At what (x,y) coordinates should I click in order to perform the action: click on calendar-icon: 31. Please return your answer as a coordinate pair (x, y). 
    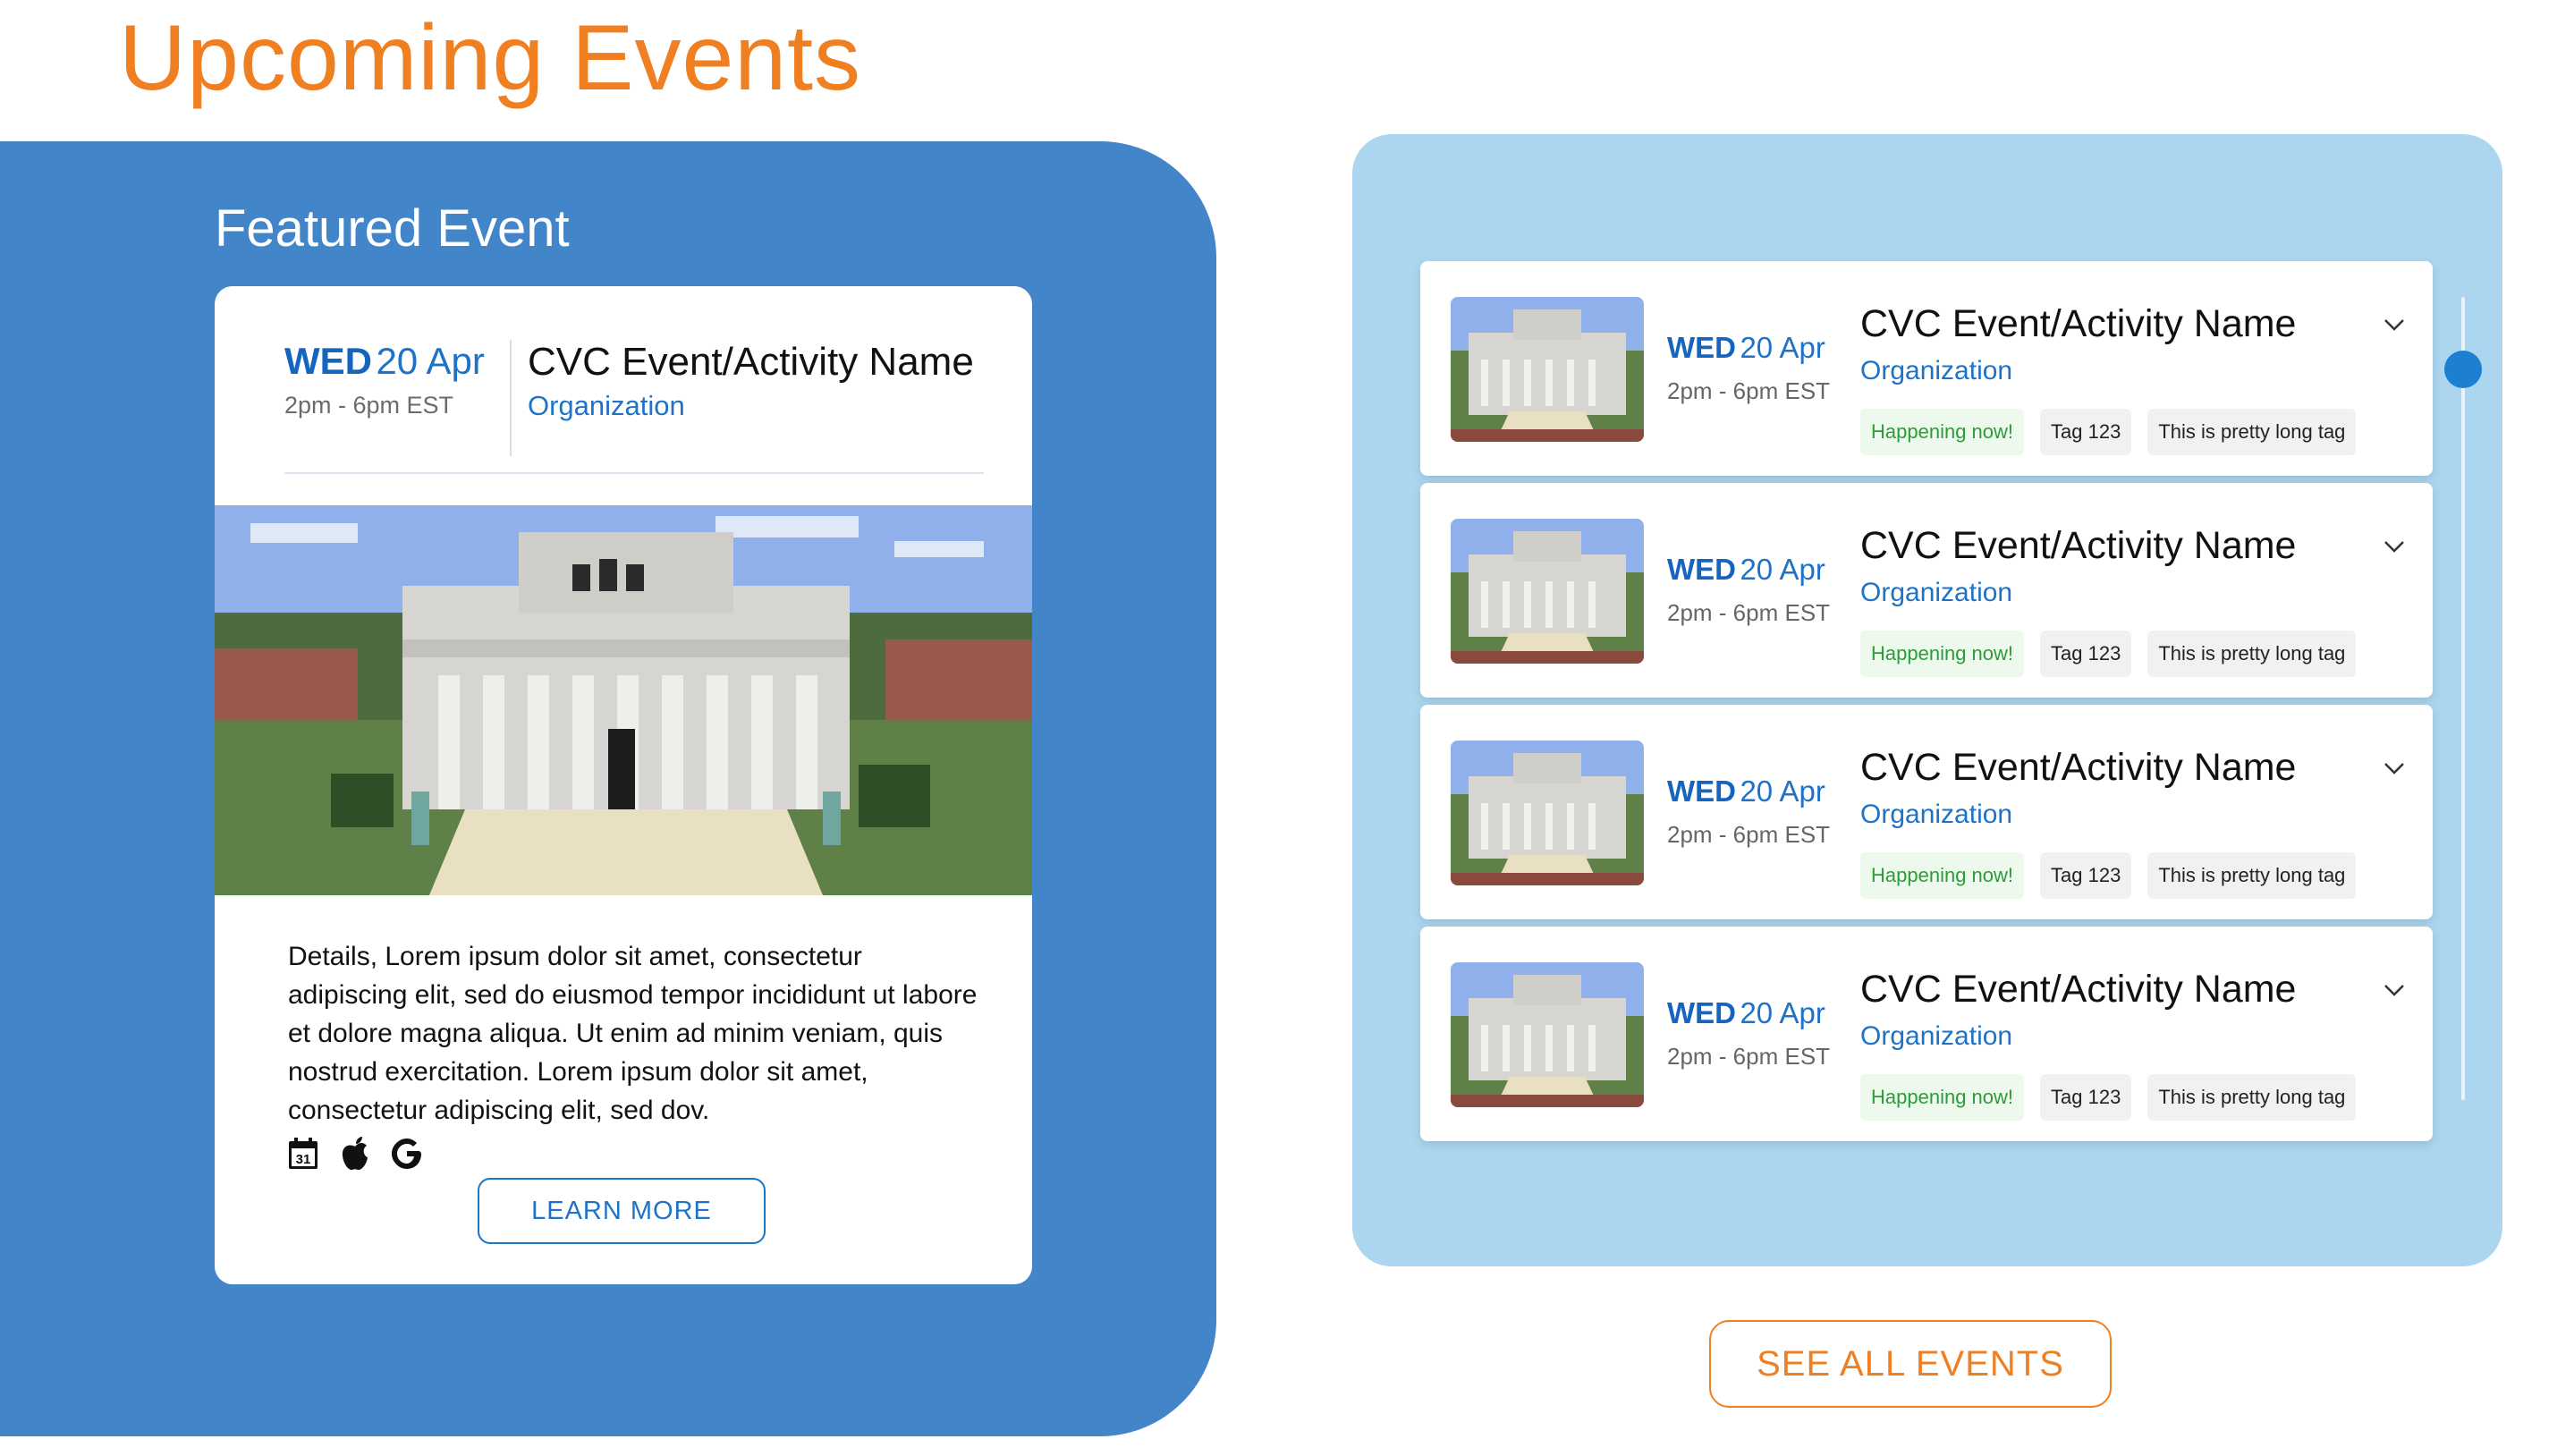
    Looking at the image, I should click on (303, 1154).